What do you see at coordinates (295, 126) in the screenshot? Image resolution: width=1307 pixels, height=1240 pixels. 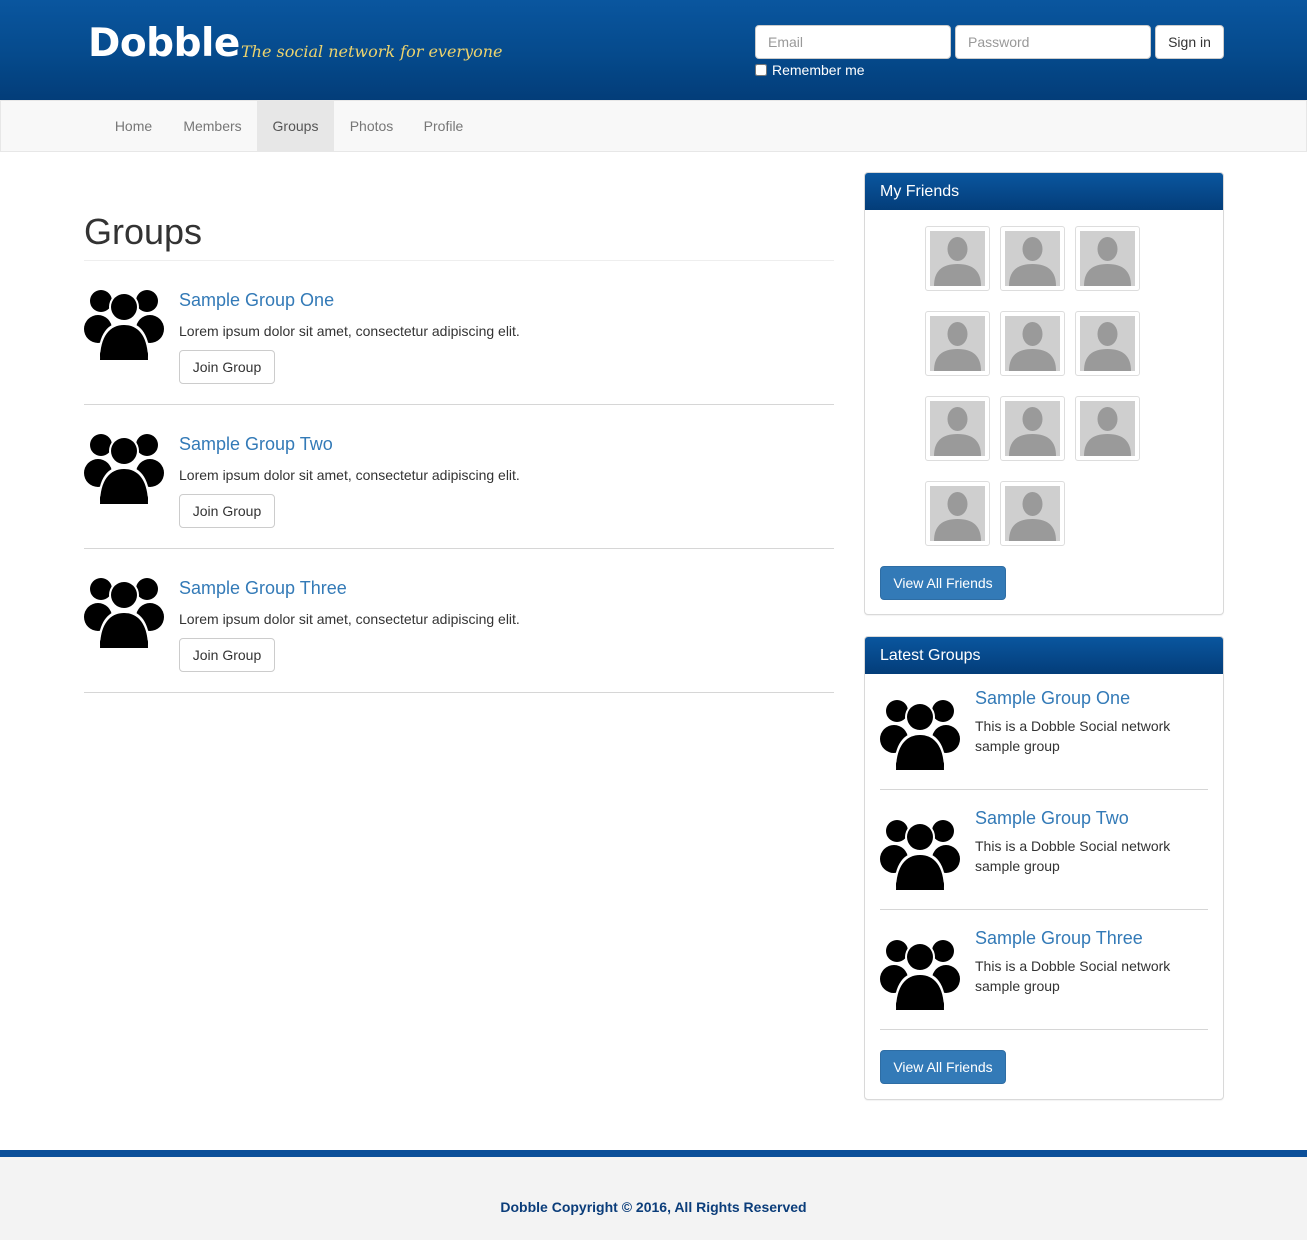 I see `nav-item-groups: Groups` at bounding box center [295, 126].